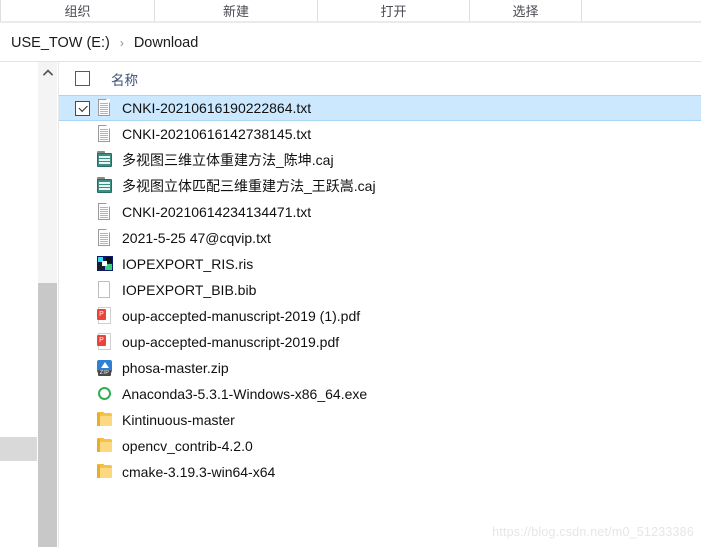 The image size is (701, 547). What do you see at coordinates (48, 72) in the screenshot?
I see `chevron-up-icon` at bounding box center [48, 72].